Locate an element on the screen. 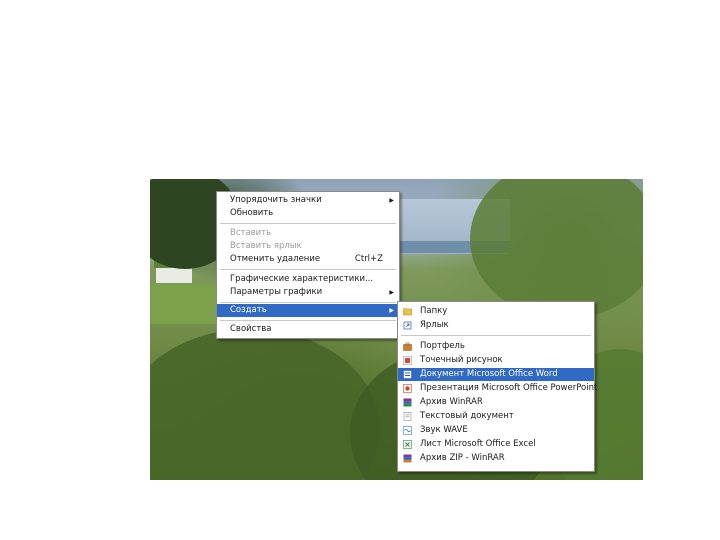  new-wave-sound-item: Звук WAVE is located at coordinates (496, 430).